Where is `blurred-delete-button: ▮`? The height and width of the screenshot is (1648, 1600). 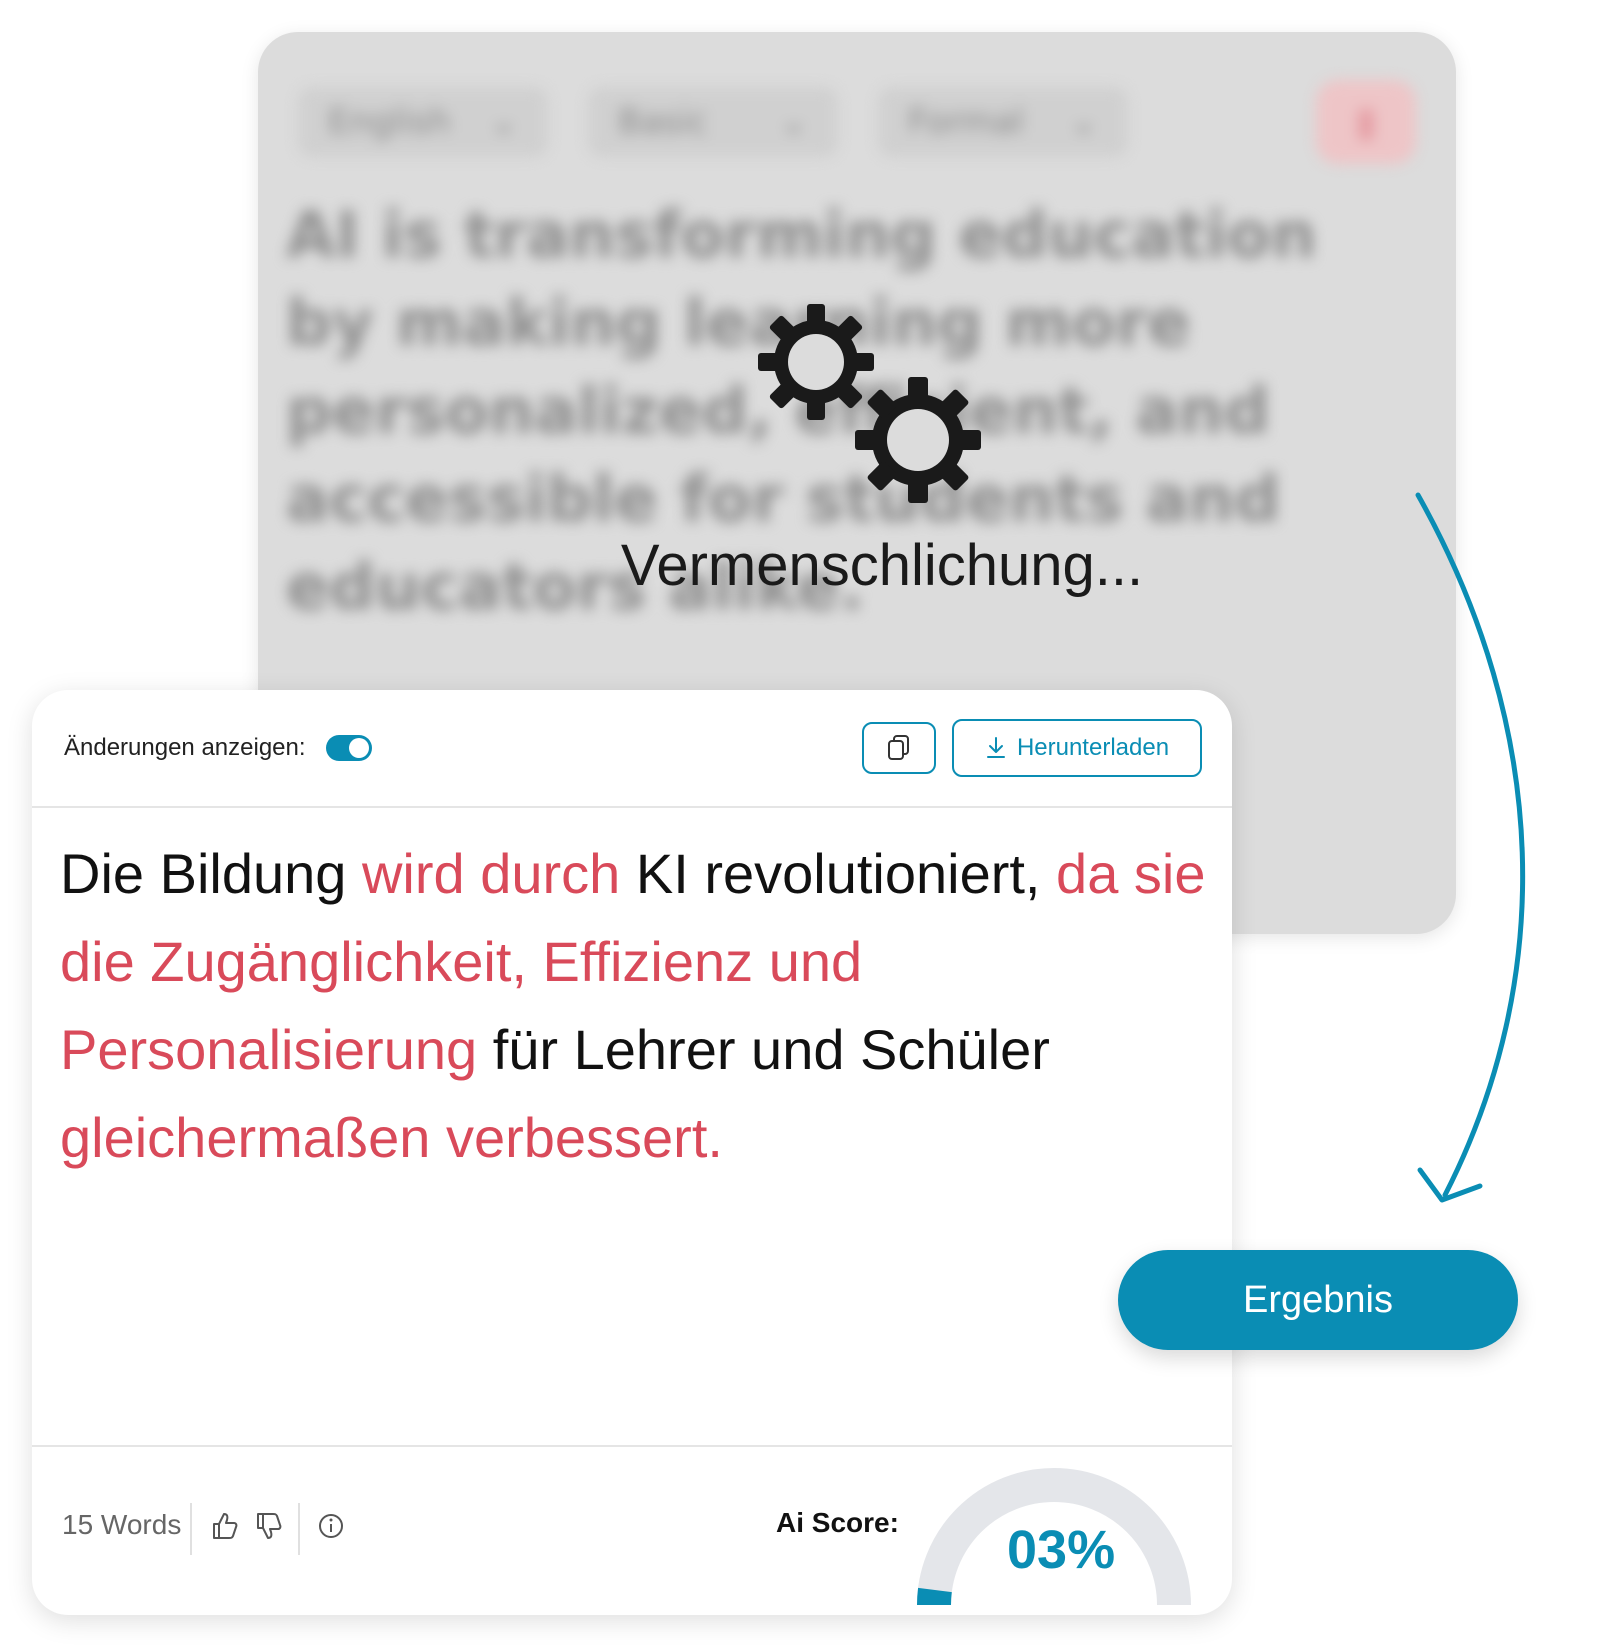
blurred-delete-button: ▮ is located at coordinates (1366, 122).